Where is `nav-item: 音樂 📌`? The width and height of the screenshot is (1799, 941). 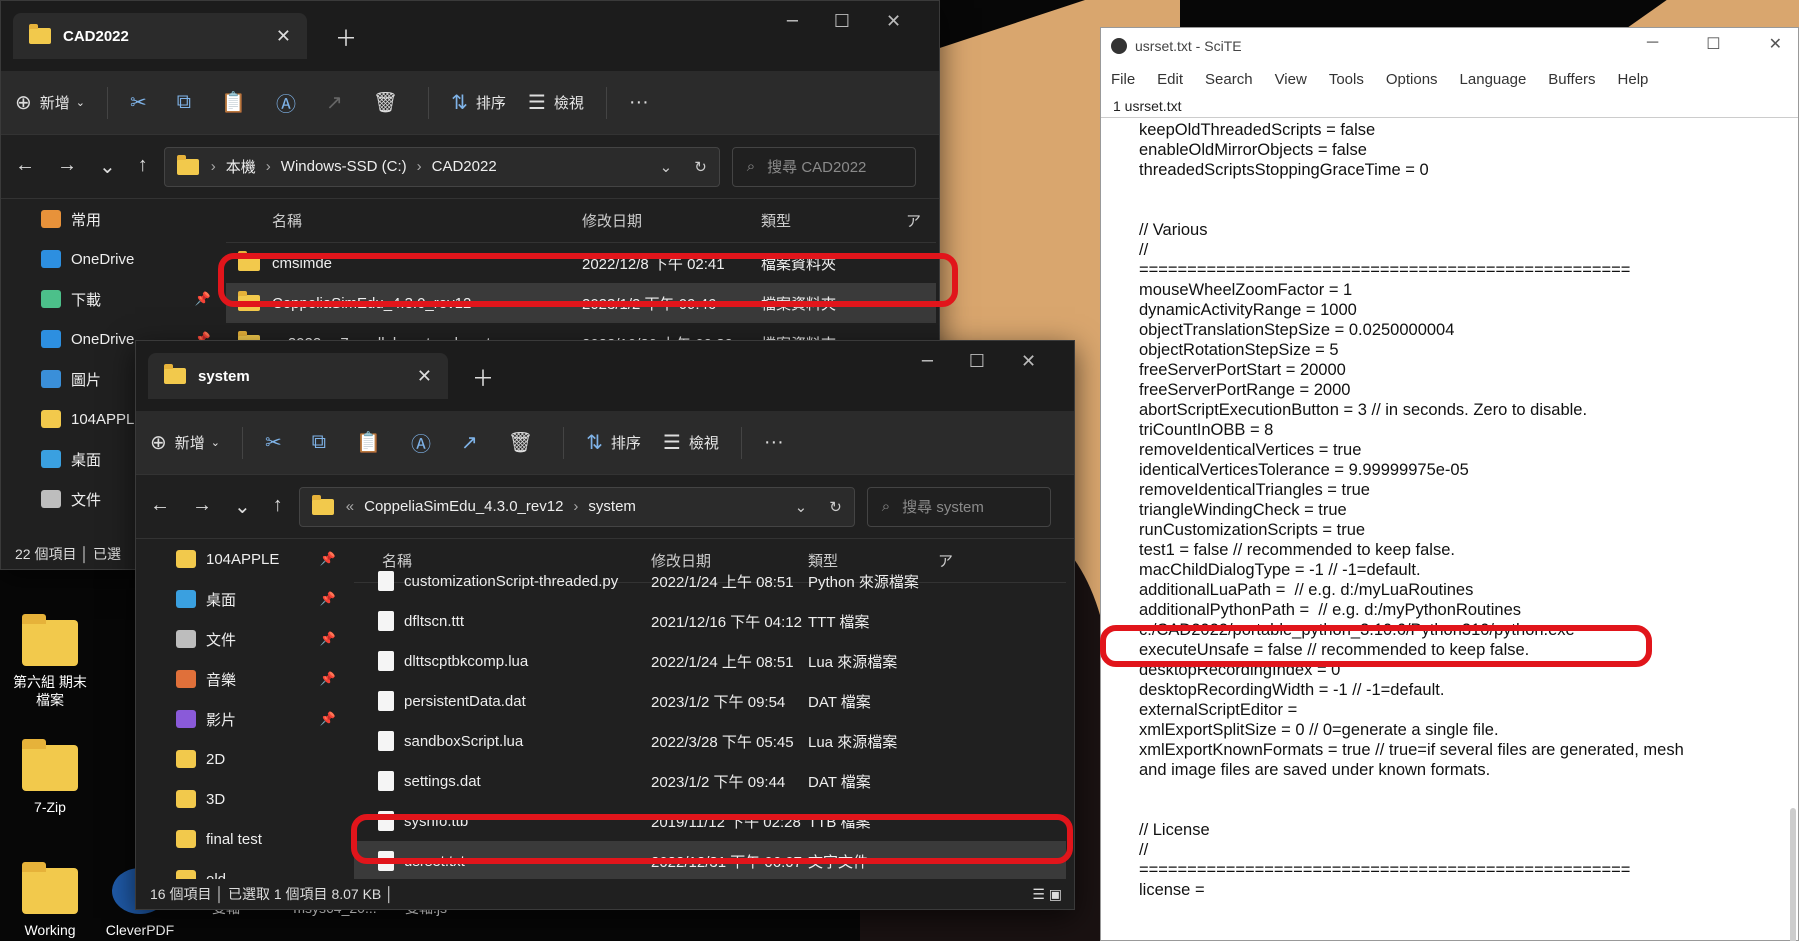 nav-item: 音樂 📌 is located at coordinates (241, 679).